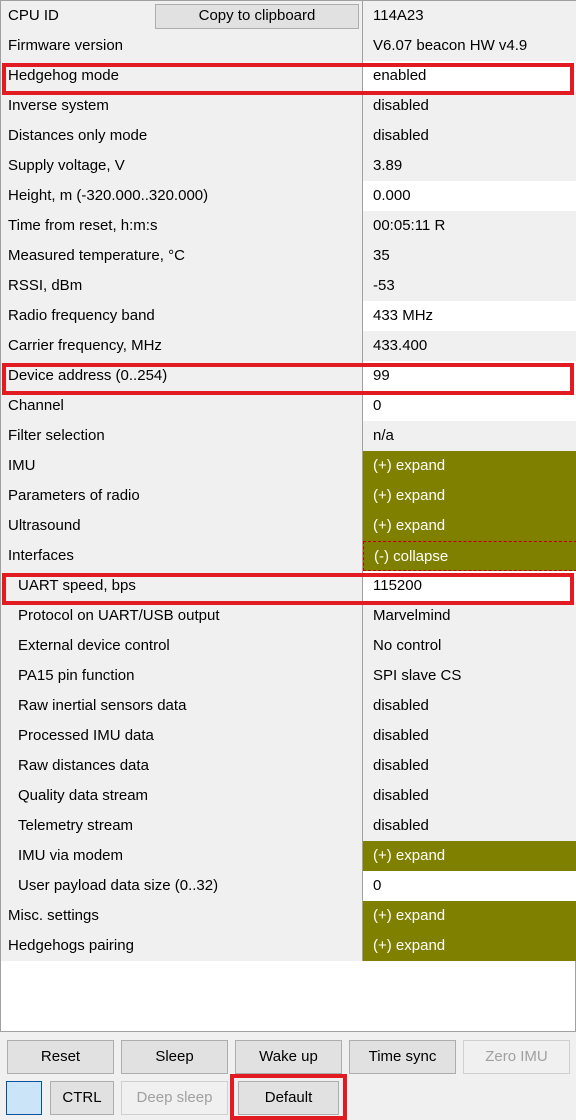  What do you see at coordinates (257, 16) in the screenshot?
I see `copy-to-clipboard-button: Copy to clipboard` at bounding box center [257, 16].